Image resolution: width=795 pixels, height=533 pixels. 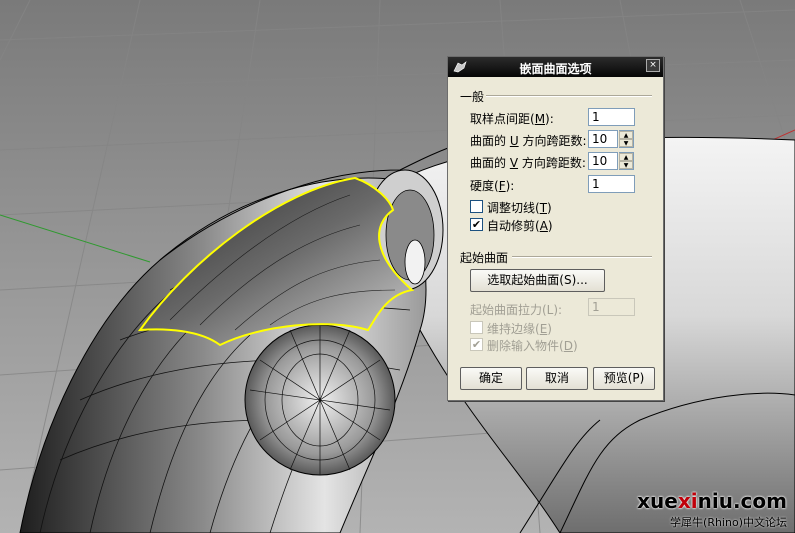 What do you see at coordinates (491, 378) in the screenshot?
I see `ok-button: 确定` at bounding box center [491, 378].